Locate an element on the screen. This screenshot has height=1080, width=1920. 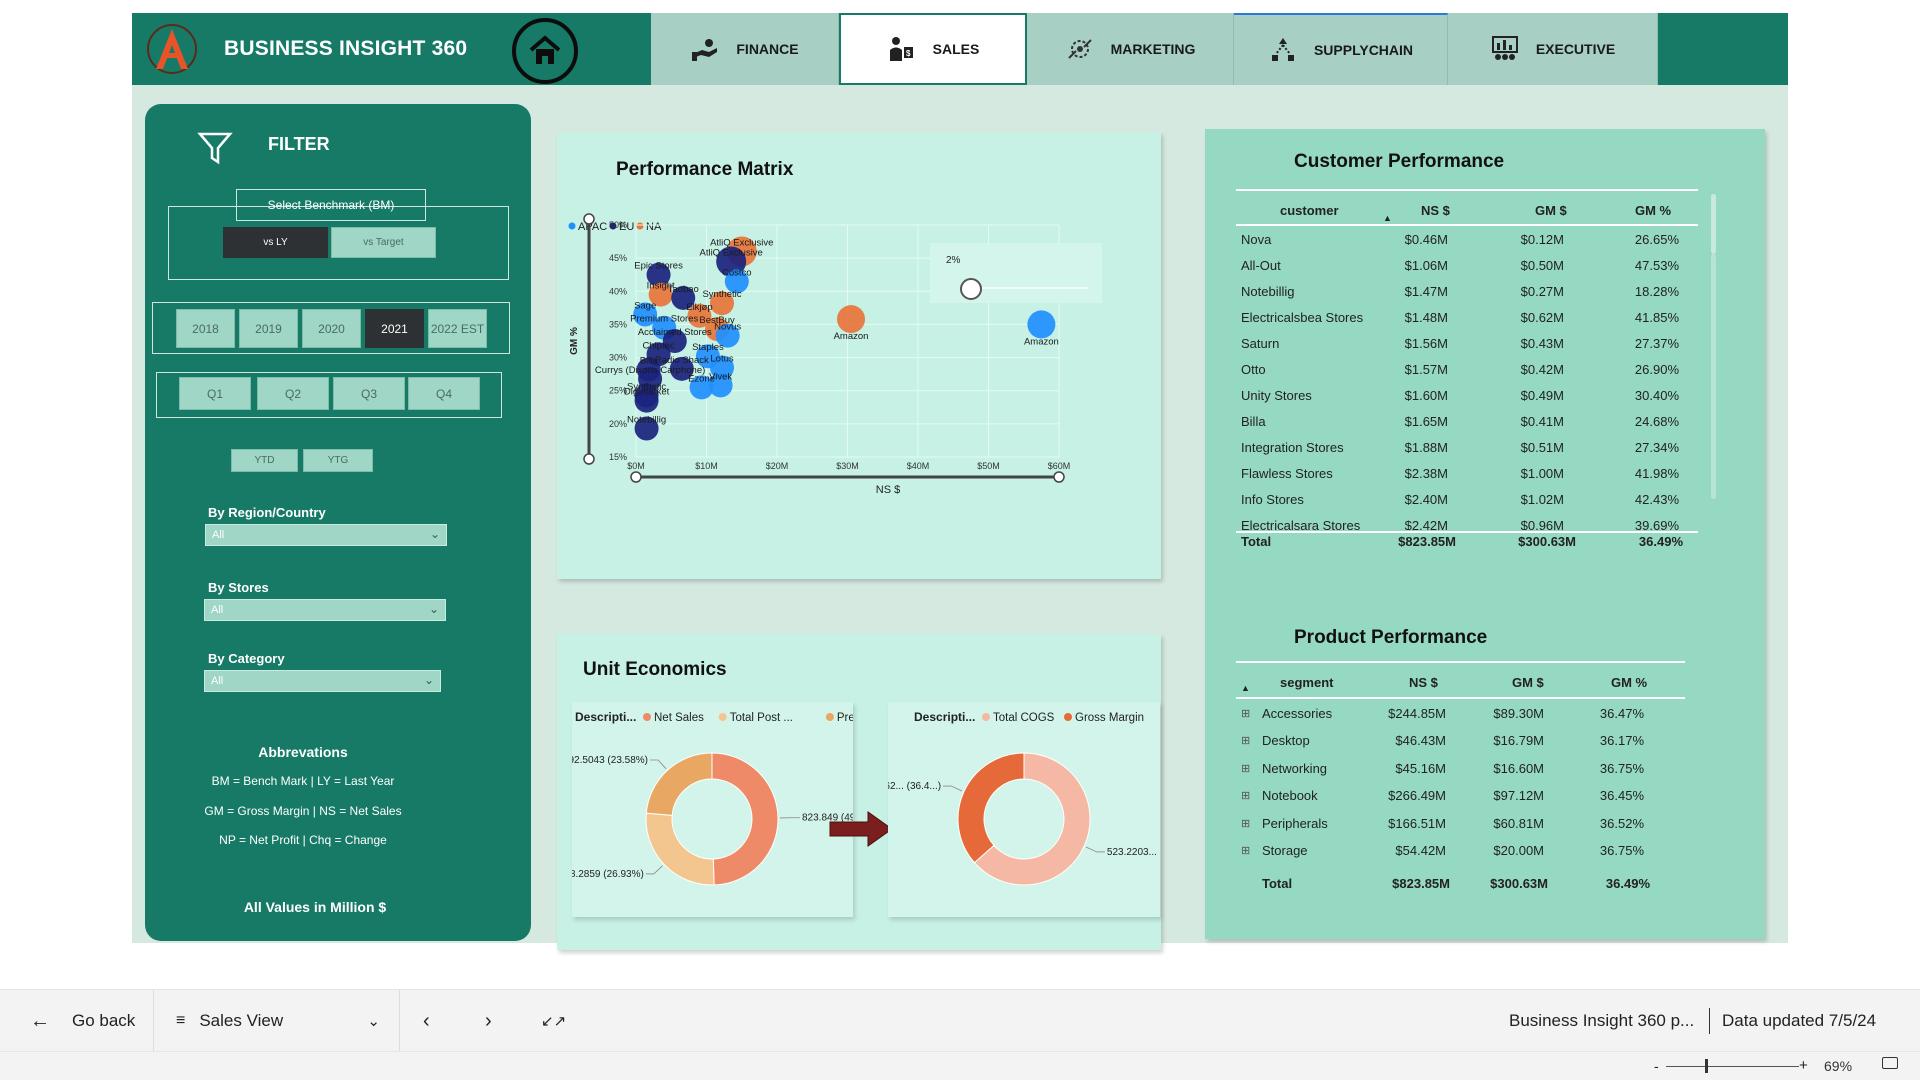
exit-fullscreen-button: ↙↗ is located at coordinates (553, 1021).